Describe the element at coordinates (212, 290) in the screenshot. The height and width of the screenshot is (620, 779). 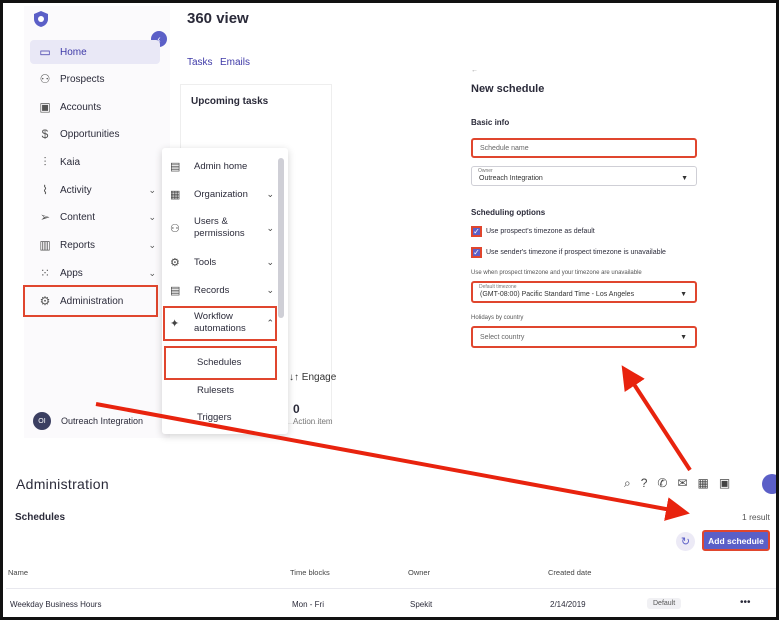
I see `menu-item-label: Records` at that location.